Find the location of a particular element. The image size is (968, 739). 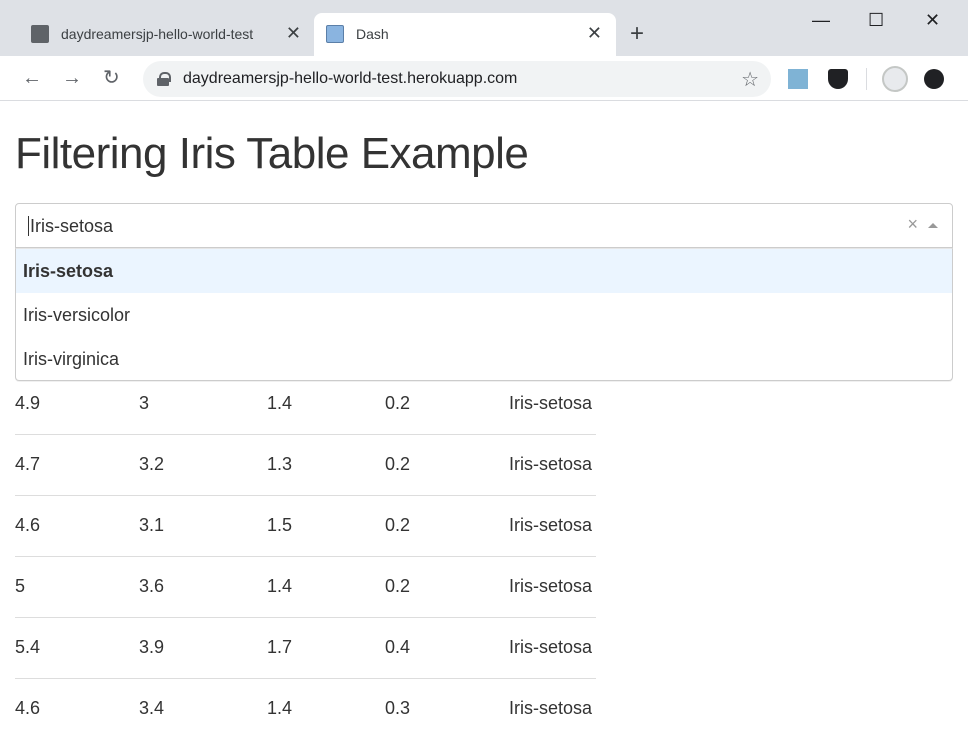

dropdown-search-input: Iris-setosa is located at coordinates (70, 226).